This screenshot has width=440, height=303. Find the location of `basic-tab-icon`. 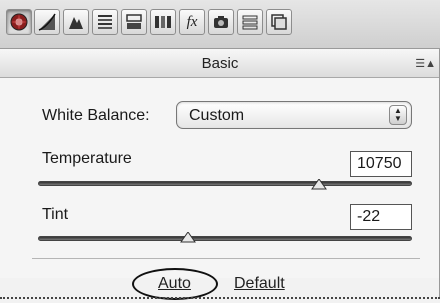

basic-tab-icon is located at coordinates (19, 22).